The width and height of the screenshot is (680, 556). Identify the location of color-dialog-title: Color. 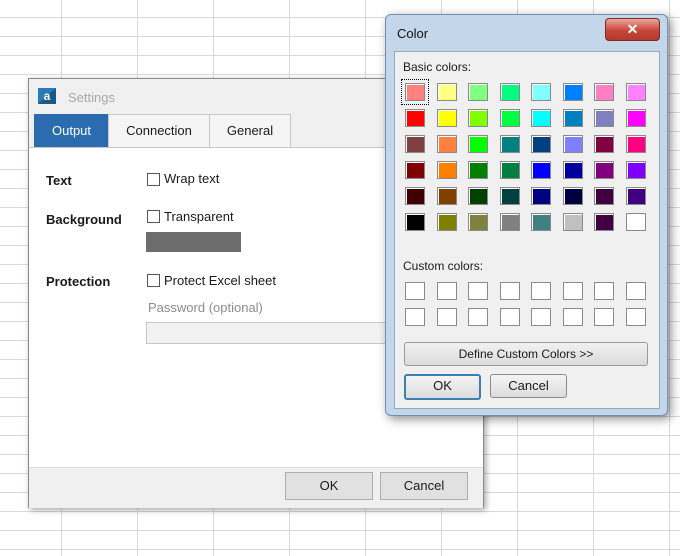
(413, 33).